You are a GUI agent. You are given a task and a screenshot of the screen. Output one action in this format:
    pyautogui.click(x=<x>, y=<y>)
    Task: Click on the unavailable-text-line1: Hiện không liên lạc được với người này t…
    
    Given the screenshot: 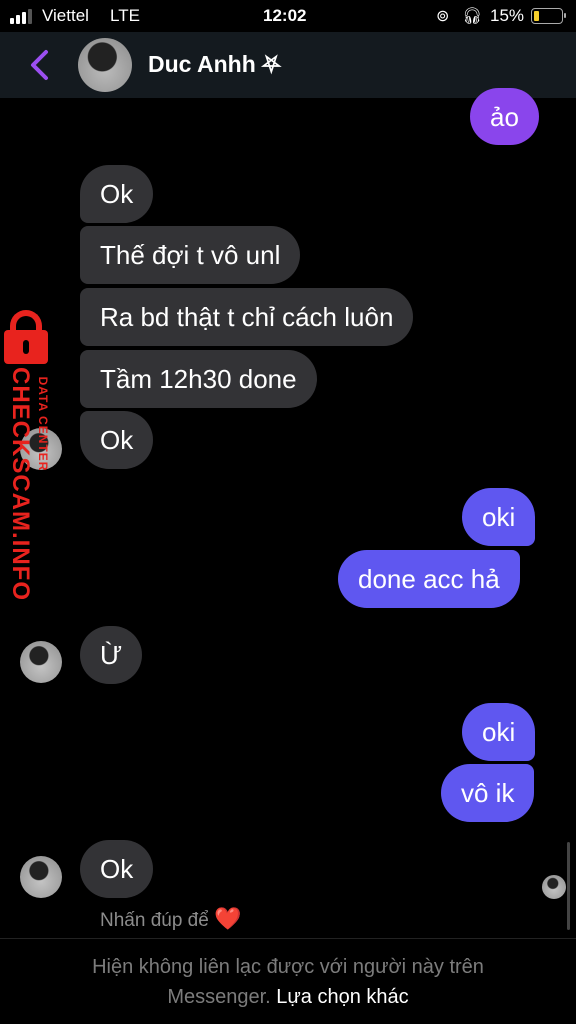 What is the action you would take?
    pyautogui.click(x=288, y=967)
    